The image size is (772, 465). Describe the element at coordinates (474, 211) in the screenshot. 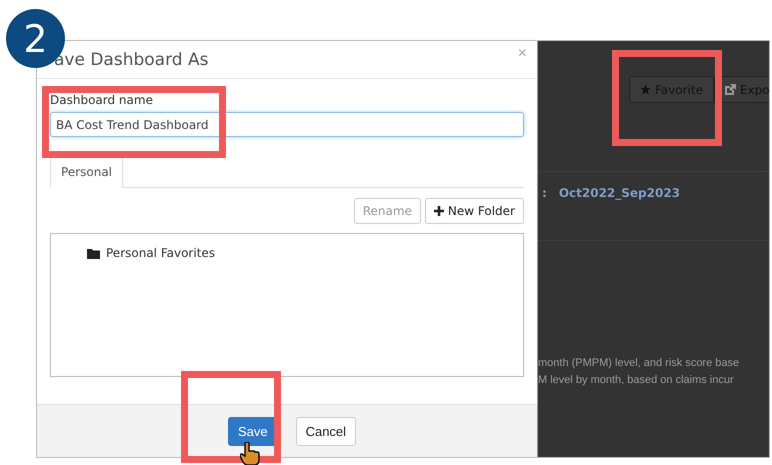

I see `folder-button: New Folder` at that location.